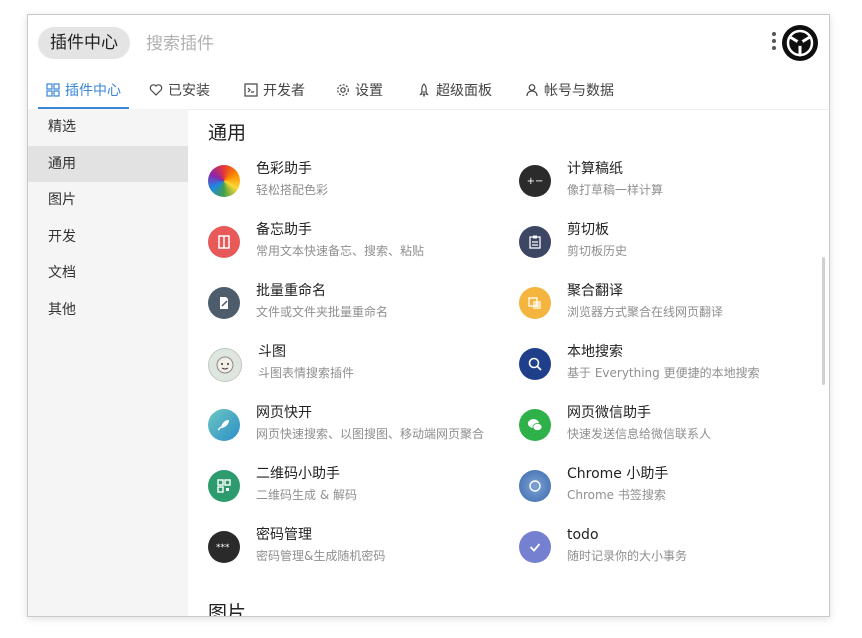 The width and height of the screenshot is (862, 638). Describe the element at coordinates (669, 488) in the screenshot. I see `plugin-item: Chrome 小助手 Chrome 书签搜索` at that location.